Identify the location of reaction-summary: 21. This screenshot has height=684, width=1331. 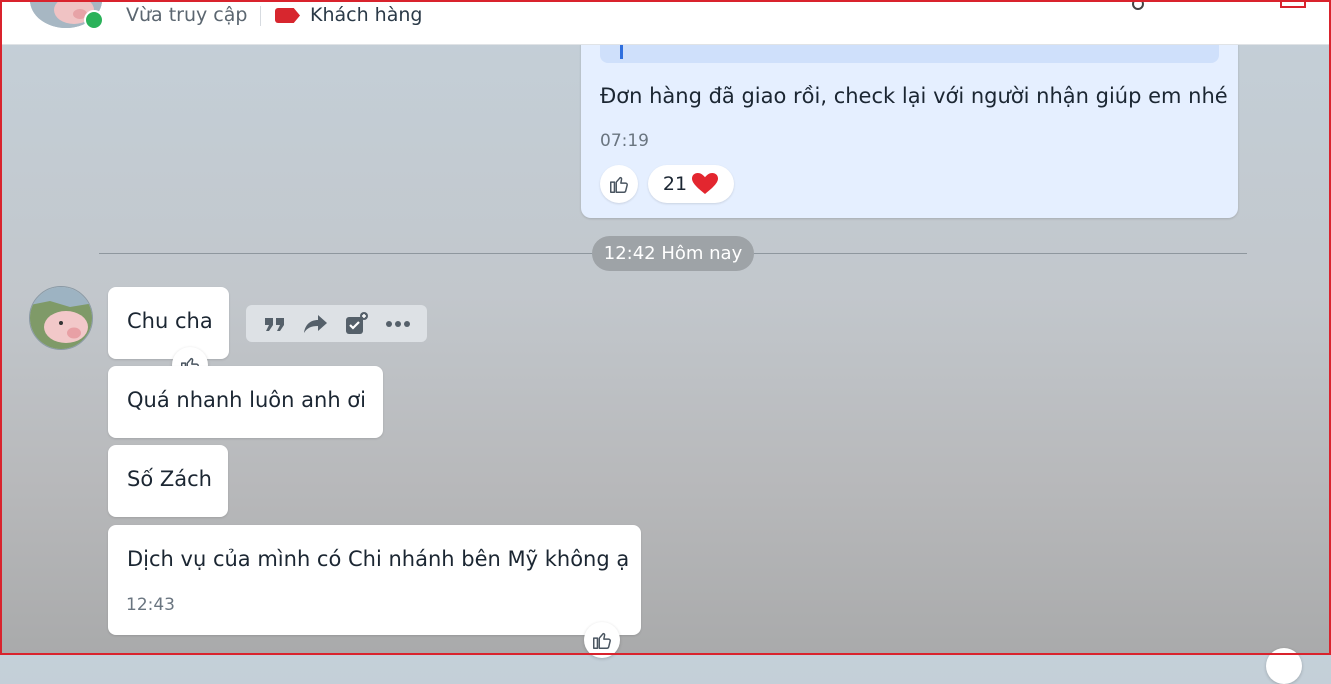
(691, 184).